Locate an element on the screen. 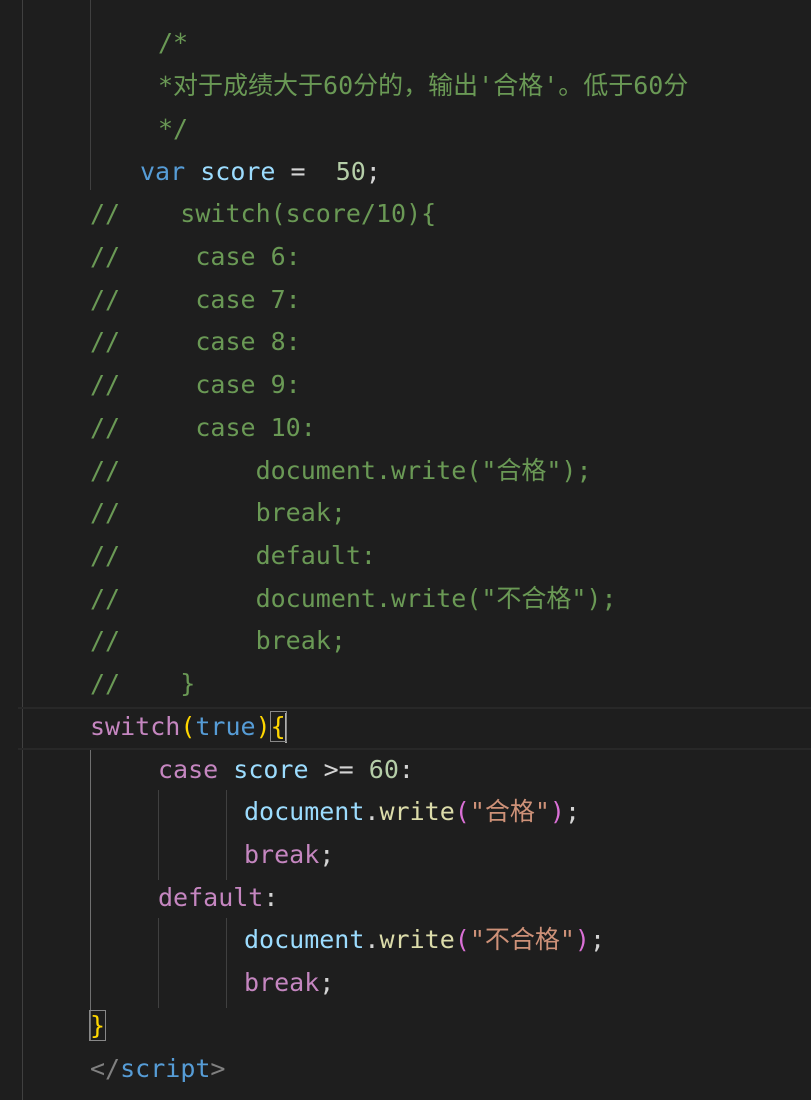 This screenshot has width=811, height=1100. code-line: // case 7: is located at coordinates (195, 300).